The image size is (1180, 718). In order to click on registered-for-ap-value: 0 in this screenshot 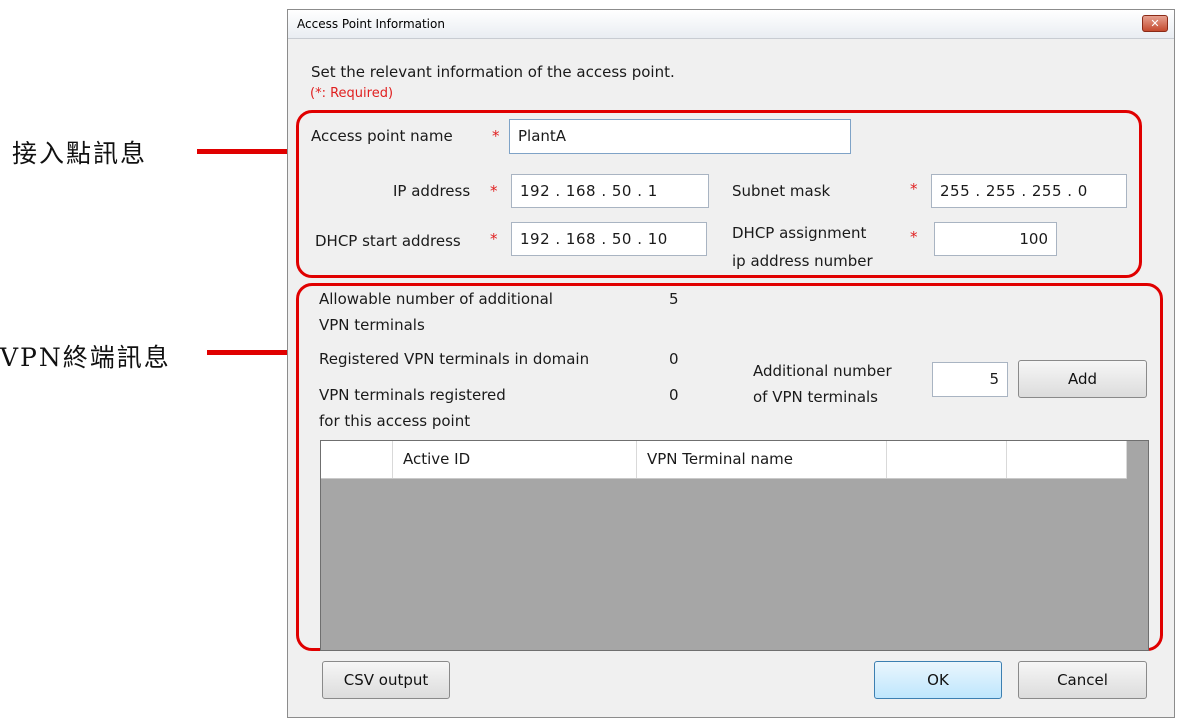, I will do `click(674, 395)`.